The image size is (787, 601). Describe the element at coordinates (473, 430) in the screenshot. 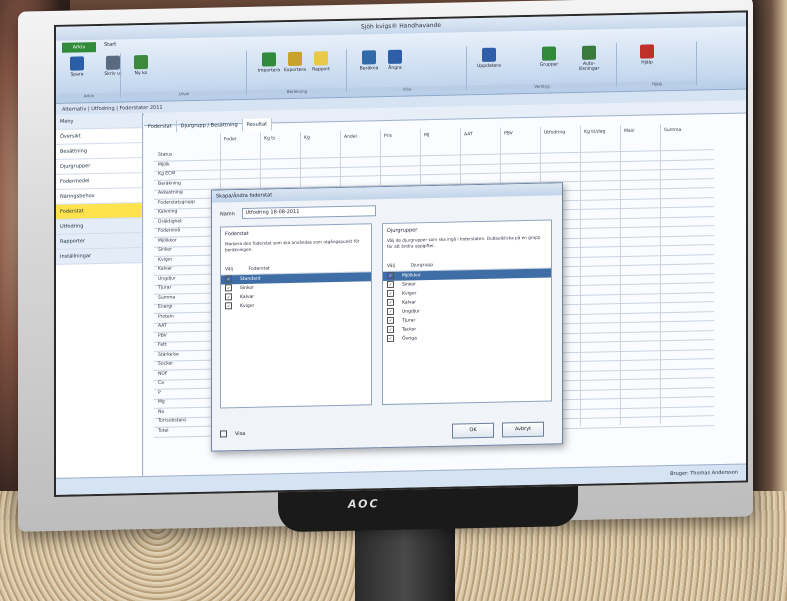

I see `ok-button: OK` at that location.